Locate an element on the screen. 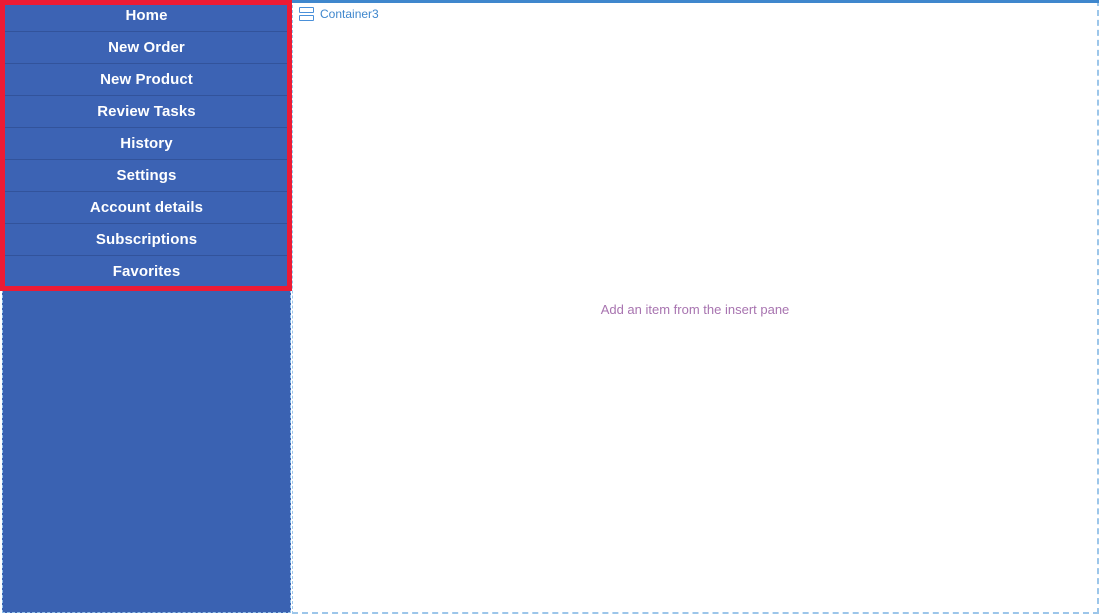 The height and width of the screenshot is (616, 1099). sidebar-item-home: Home is located at coordinates (146, 16).